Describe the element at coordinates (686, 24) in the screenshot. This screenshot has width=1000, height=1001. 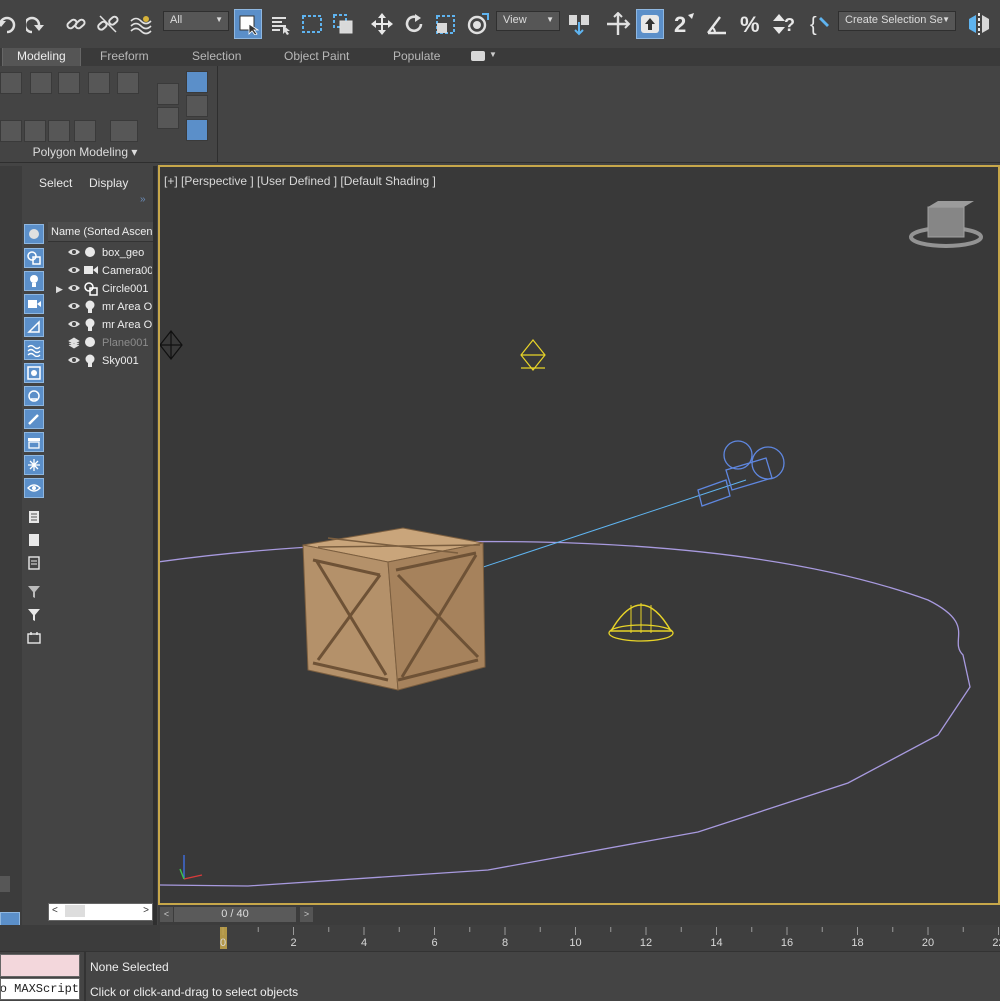
I see `snaps-toggle-icon: 2` at that location.